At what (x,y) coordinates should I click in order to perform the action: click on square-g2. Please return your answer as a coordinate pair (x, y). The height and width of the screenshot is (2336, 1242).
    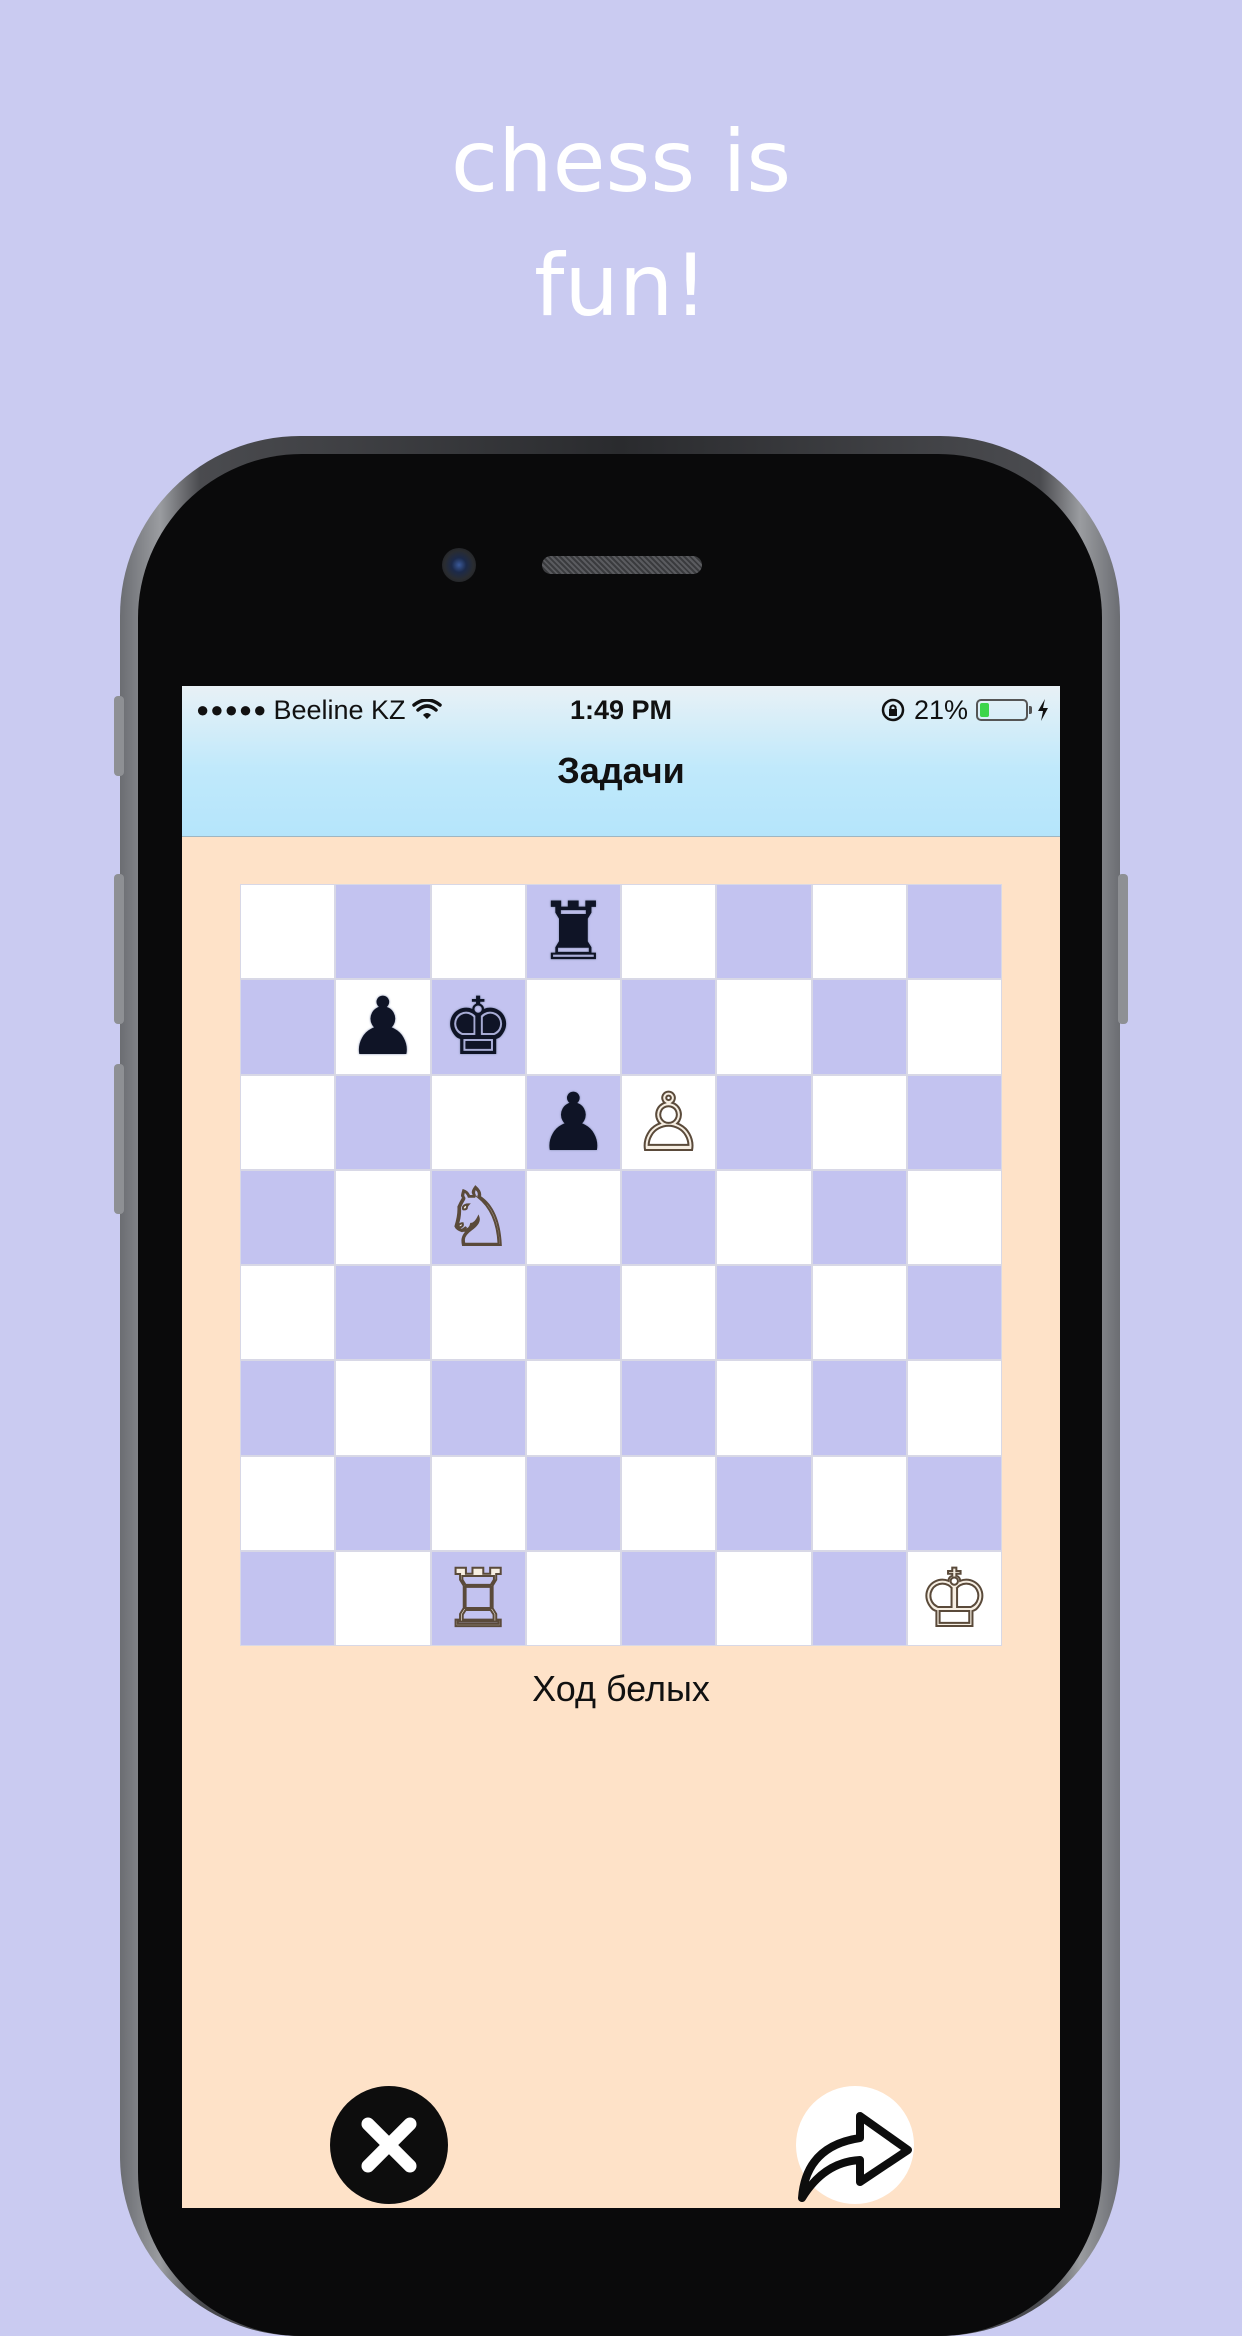
    Looking at the image, I should click on (859, 1503).